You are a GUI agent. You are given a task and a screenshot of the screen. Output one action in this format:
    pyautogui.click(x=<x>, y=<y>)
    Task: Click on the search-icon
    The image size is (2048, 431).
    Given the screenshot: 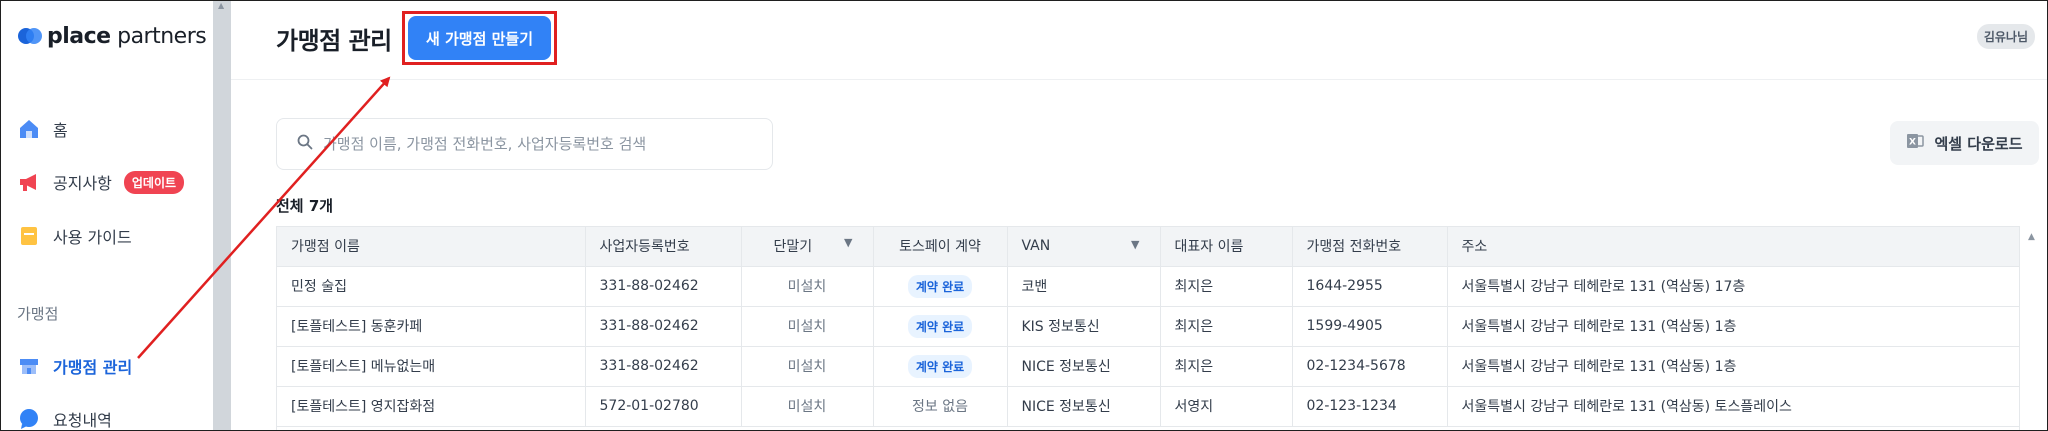 What is the action you would take?
    pyautogui.click(x=305, y=144)
    